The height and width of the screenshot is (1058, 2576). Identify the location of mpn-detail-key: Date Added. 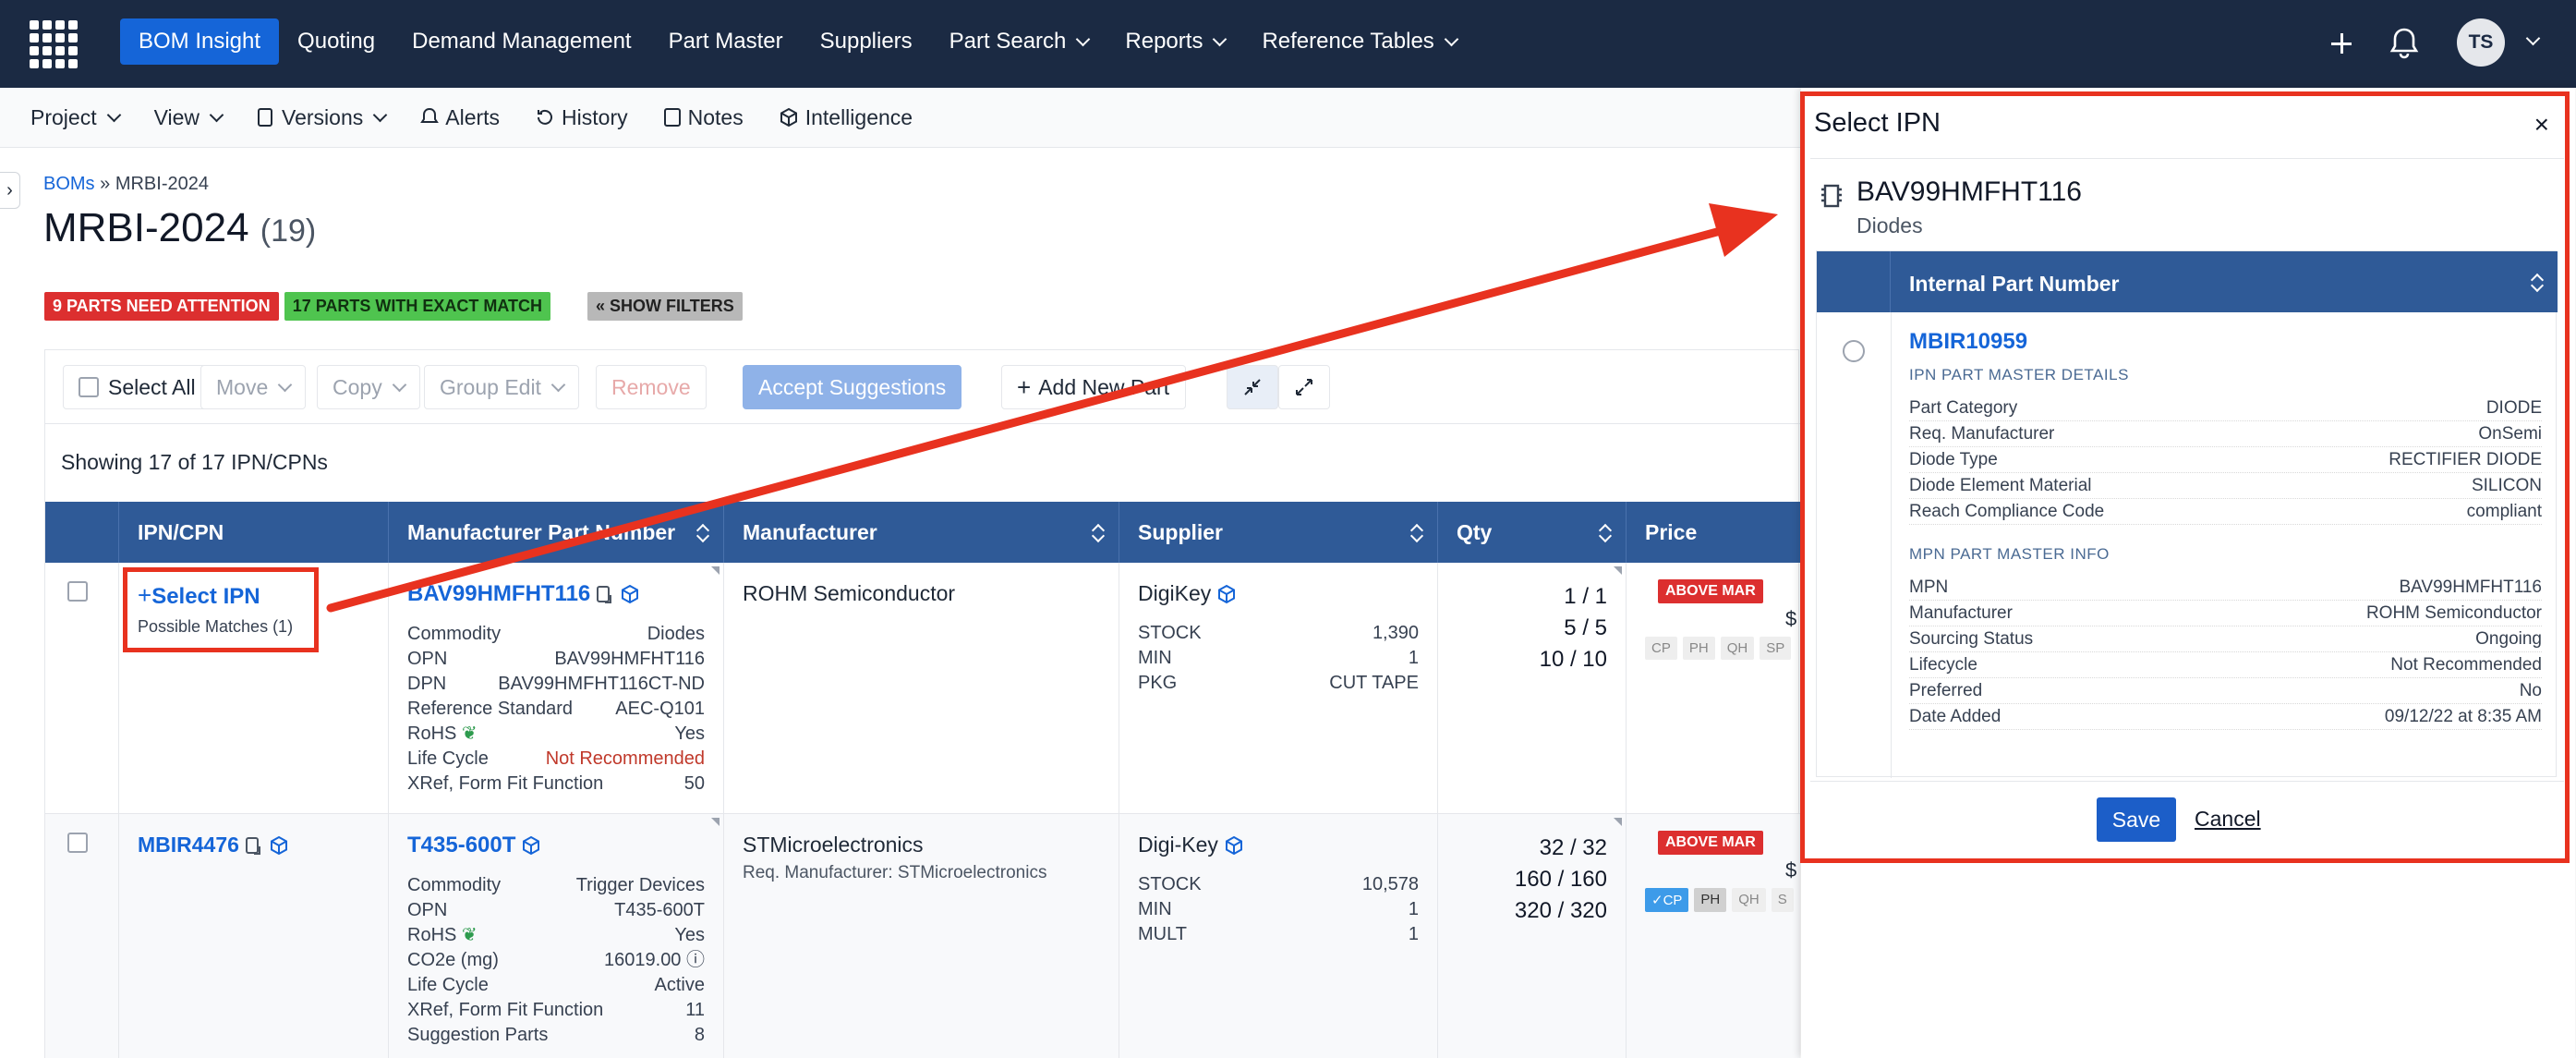
(1955, 716).